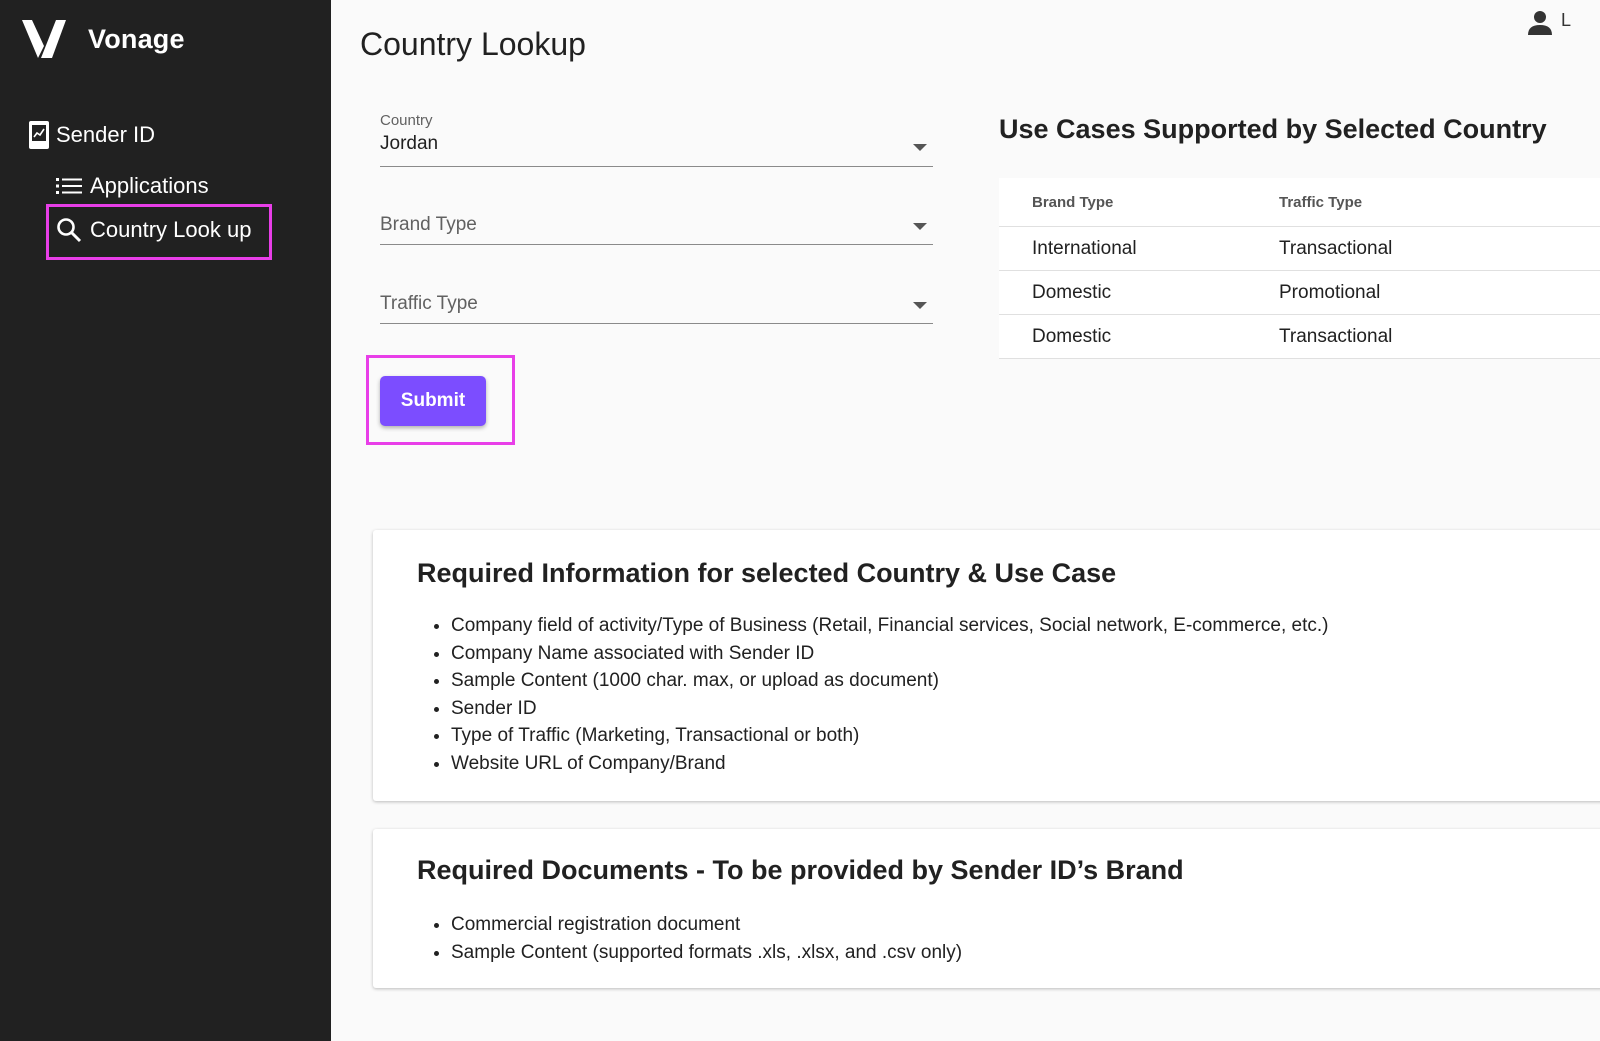 The image size is (1600, 1041). Describe the element at coordinates (656, 229) in the screenshot. I see `brand-type-select: Brand Type` at that location.